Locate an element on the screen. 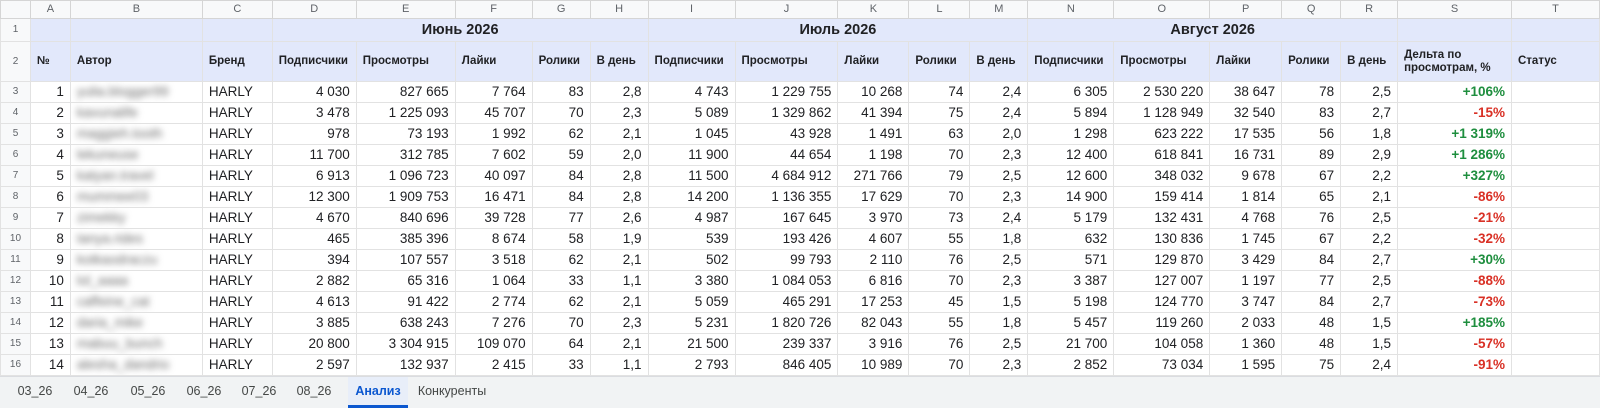  cell-june-videos: 84 is located at coordinates (561, 176).